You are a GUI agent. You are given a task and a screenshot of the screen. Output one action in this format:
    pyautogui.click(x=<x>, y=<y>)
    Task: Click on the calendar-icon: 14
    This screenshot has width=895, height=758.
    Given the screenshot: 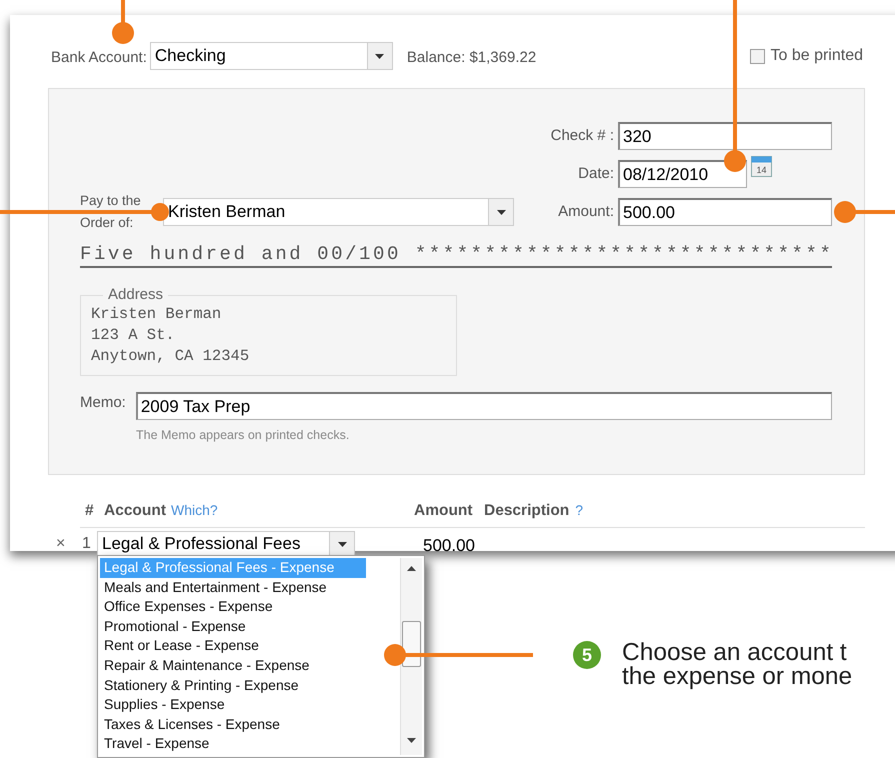 What is the action you would take?
    pyautogui.click(x=761, y=166)
    